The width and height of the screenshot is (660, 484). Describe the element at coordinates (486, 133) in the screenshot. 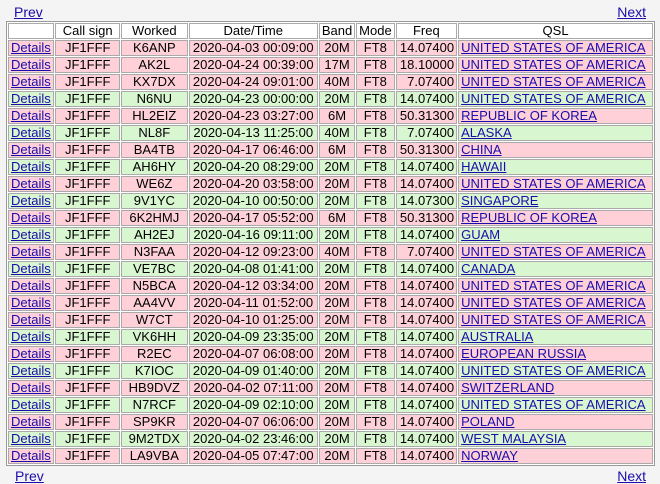

I see `qsl-country-link: ALASKA` at that location.